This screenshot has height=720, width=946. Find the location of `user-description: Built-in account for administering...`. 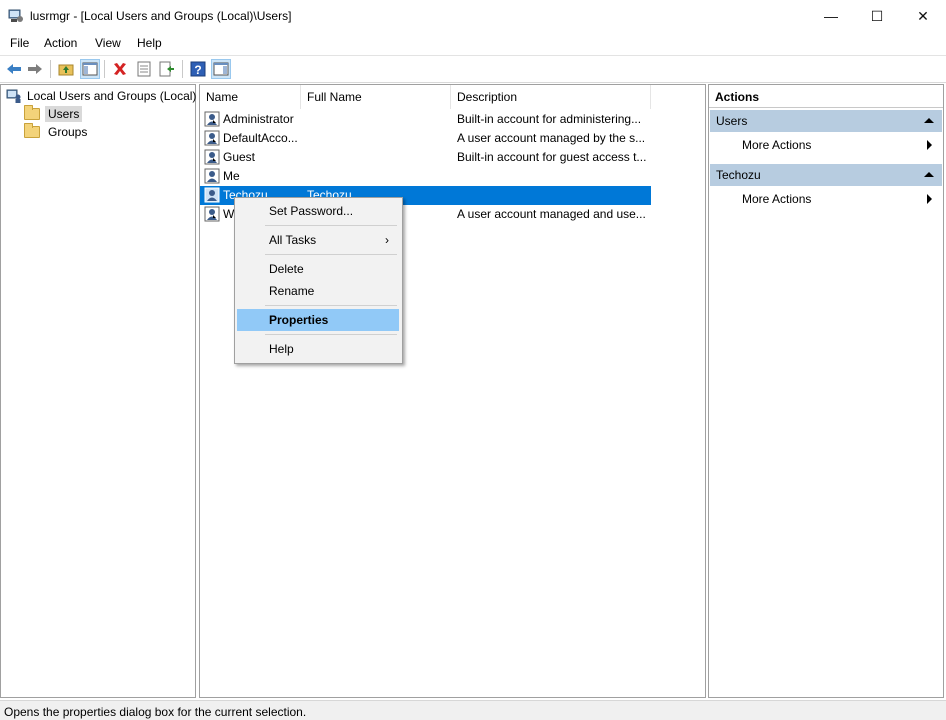

user-description: Built-in account for administering... is located at coordinates (549, 119).